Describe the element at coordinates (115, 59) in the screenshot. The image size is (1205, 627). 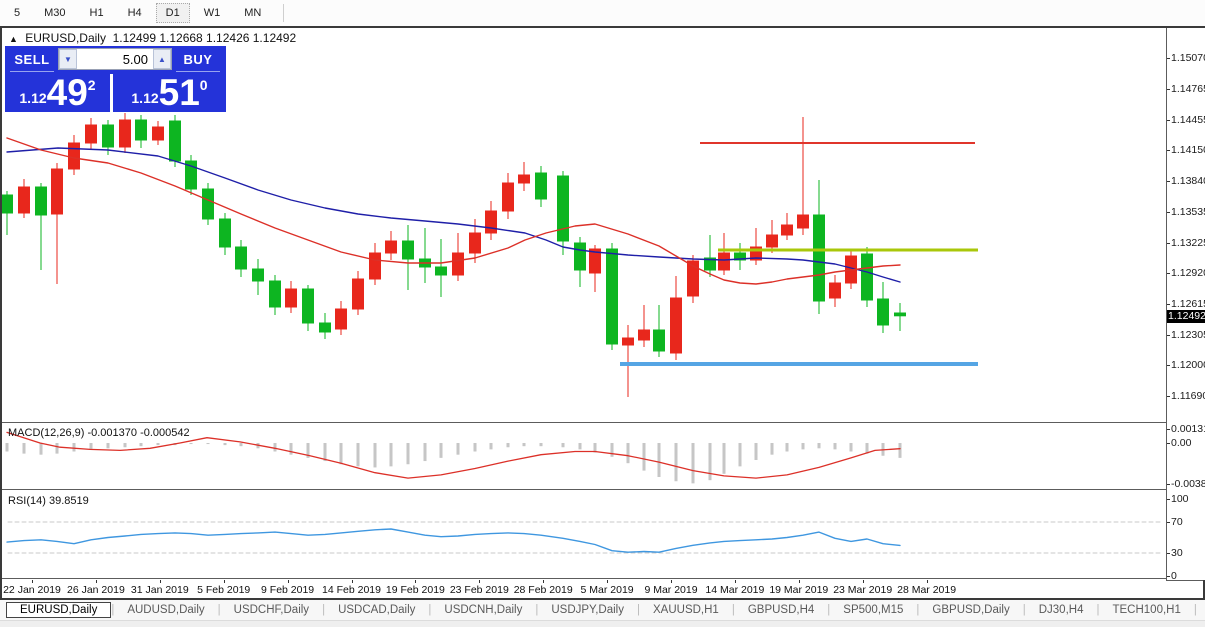
I see `volume-input: 5.00` at that location.